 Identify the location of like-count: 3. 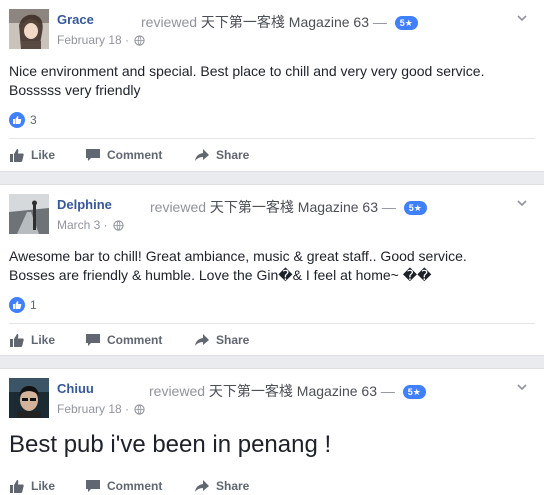
(33, 120).